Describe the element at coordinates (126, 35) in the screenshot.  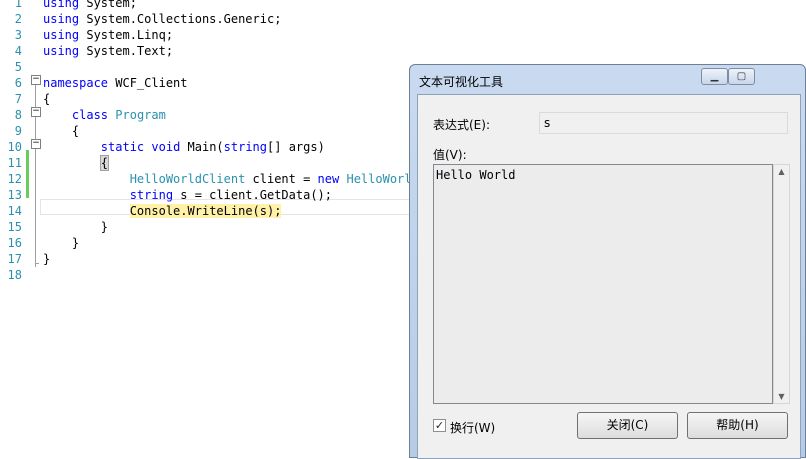
I see `code-token: System.Linq;` at that location.